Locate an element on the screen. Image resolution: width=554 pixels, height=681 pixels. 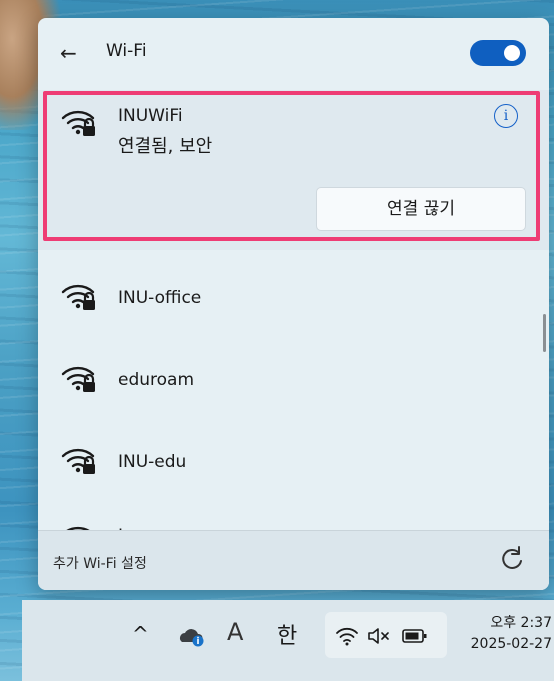
scrollbar is located at coordinates (544, 333).